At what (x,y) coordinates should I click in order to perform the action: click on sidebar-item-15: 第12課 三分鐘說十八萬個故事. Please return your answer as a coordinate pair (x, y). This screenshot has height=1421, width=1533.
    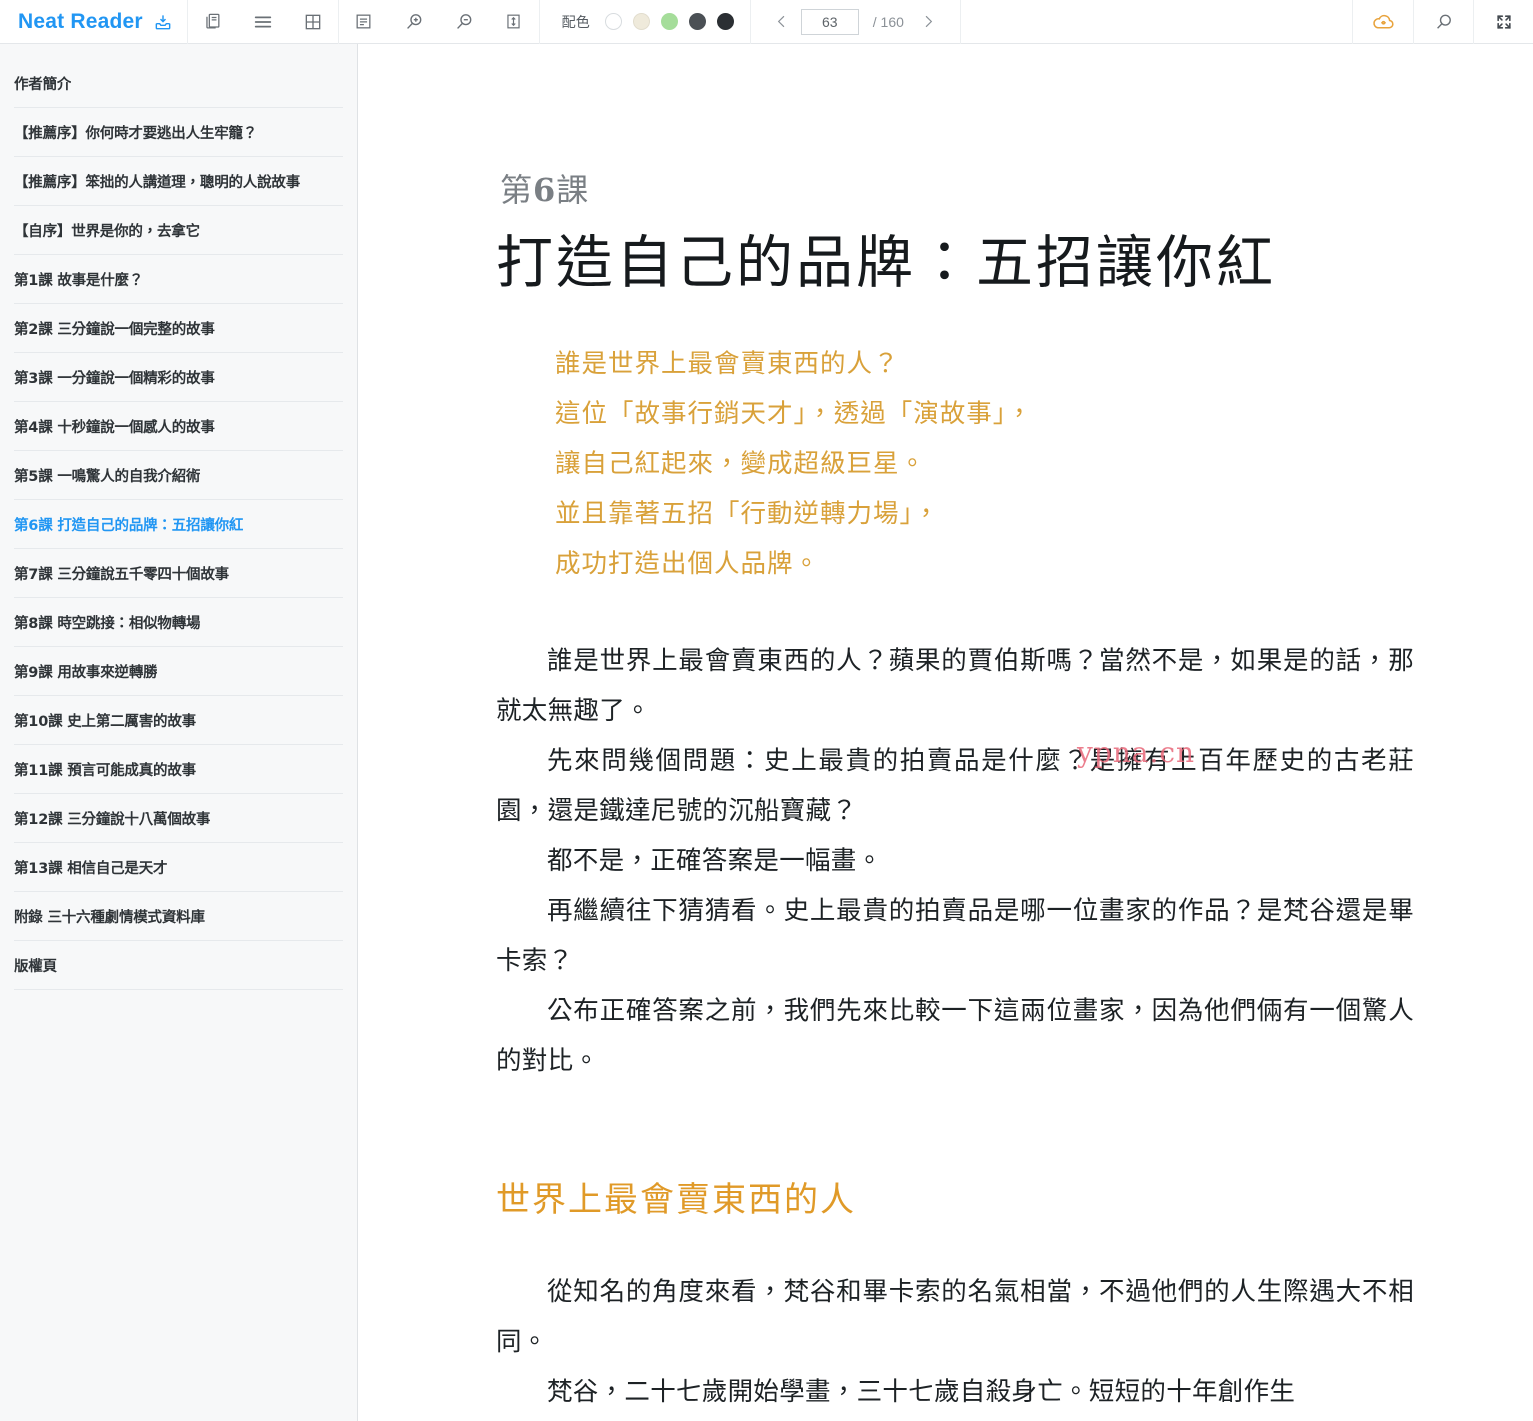
    Looking at the image, I should click on (178, 818).